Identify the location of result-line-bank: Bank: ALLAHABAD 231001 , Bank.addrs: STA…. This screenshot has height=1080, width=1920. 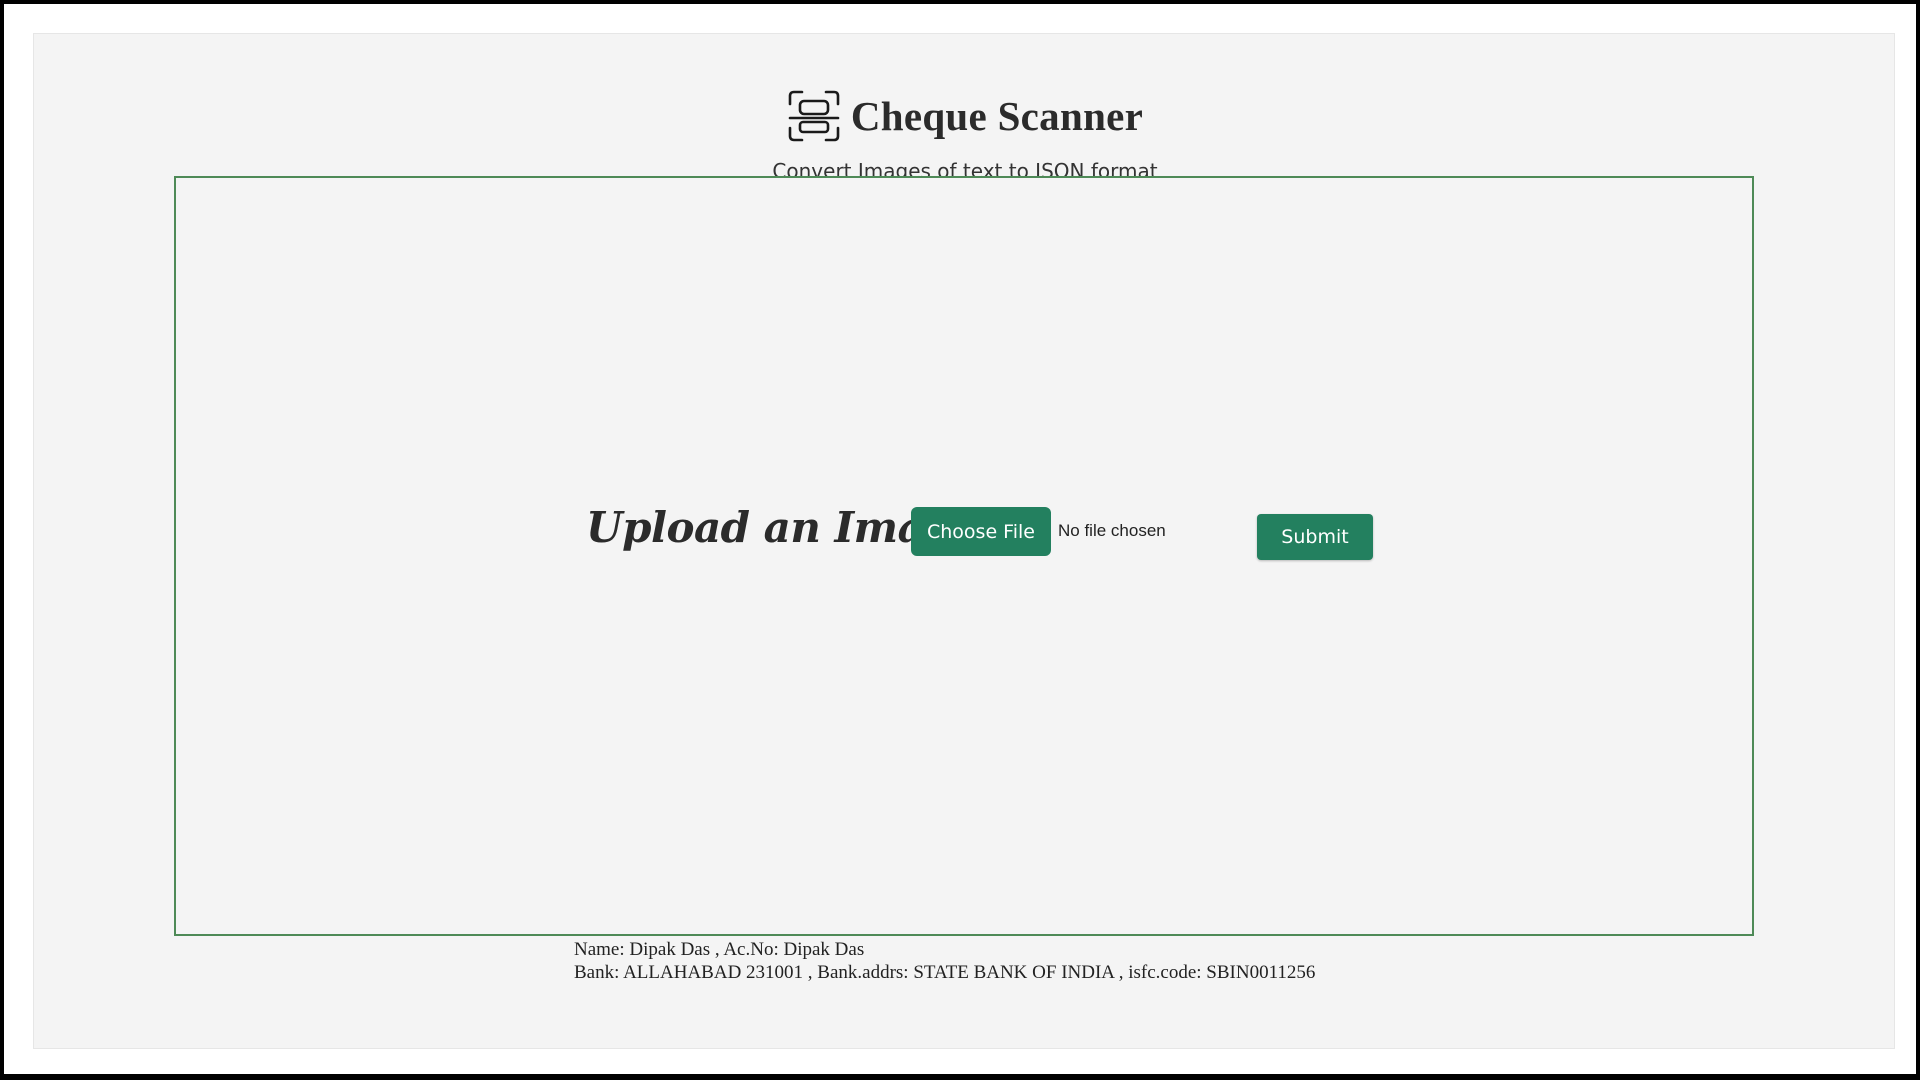
(945, 972).